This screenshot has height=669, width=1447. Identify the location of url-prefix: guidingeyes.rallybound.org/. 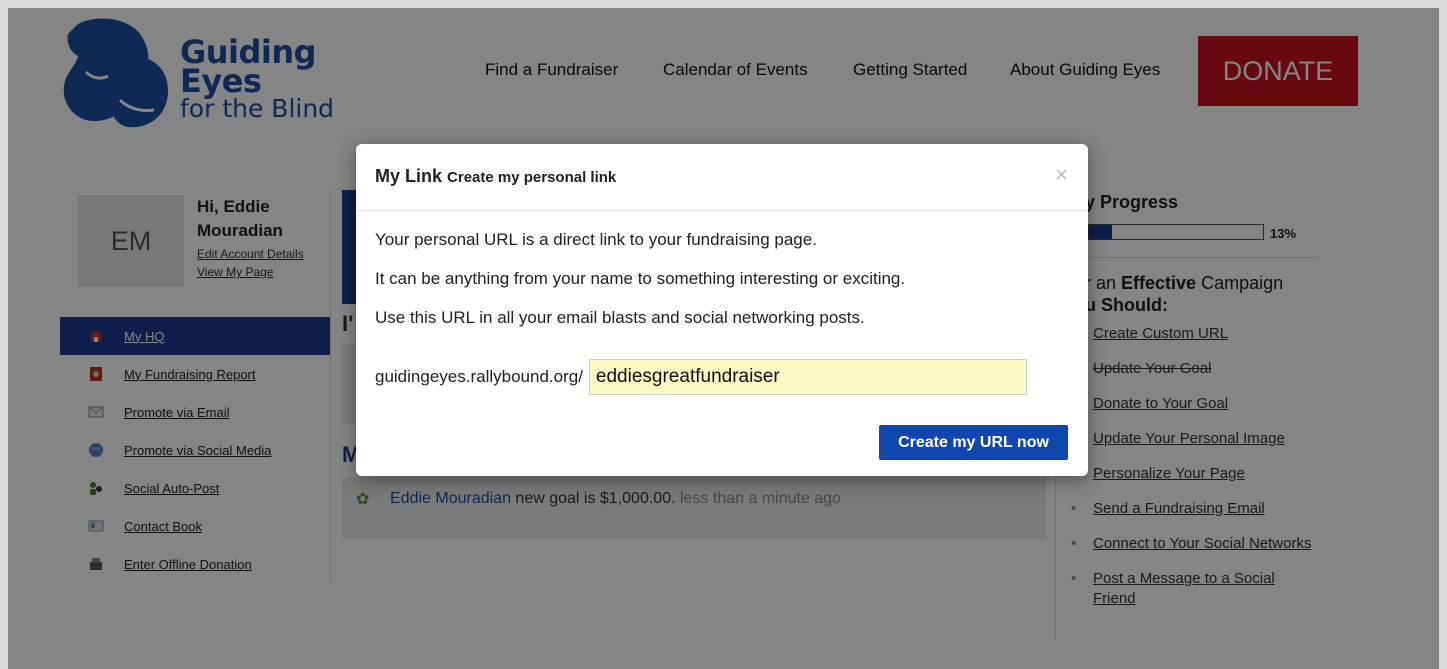
(479, 376).